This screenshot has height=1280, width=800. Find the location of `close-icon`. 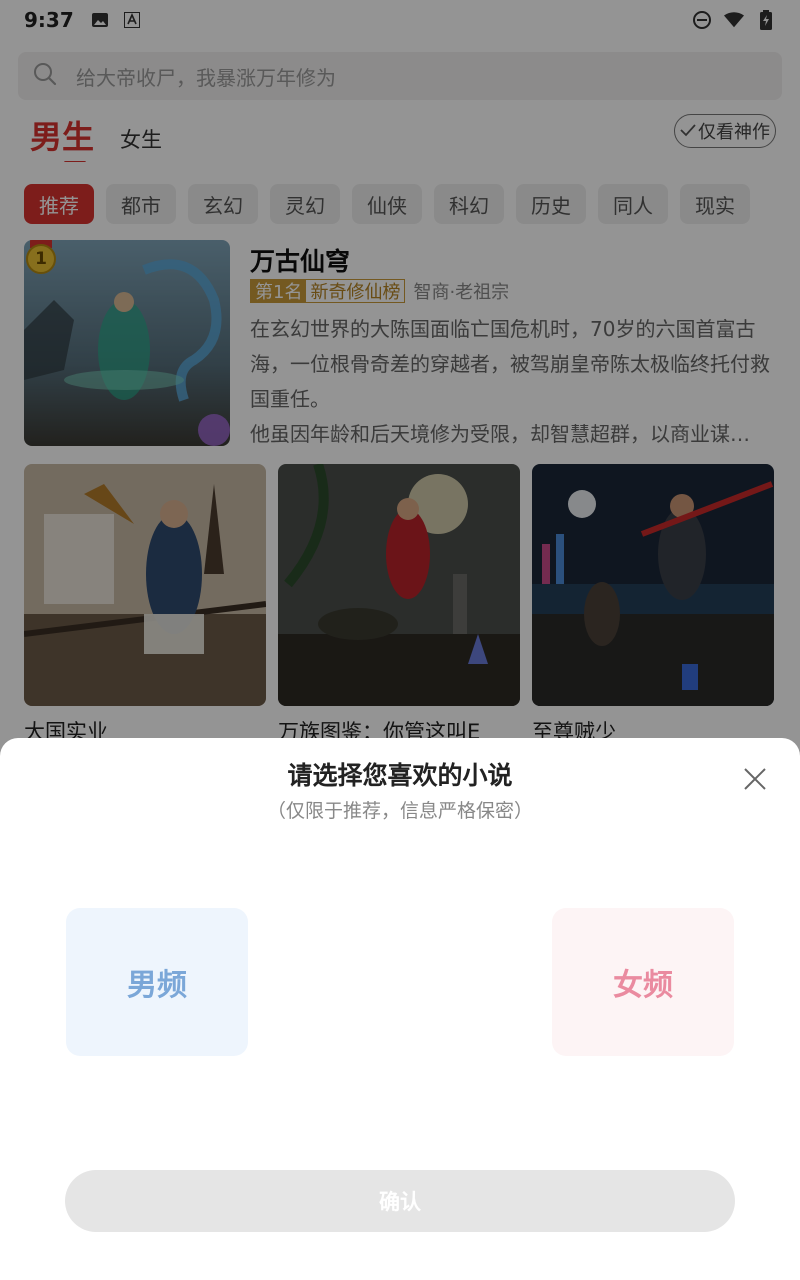

close-icon is located at coordinates (755, 779).